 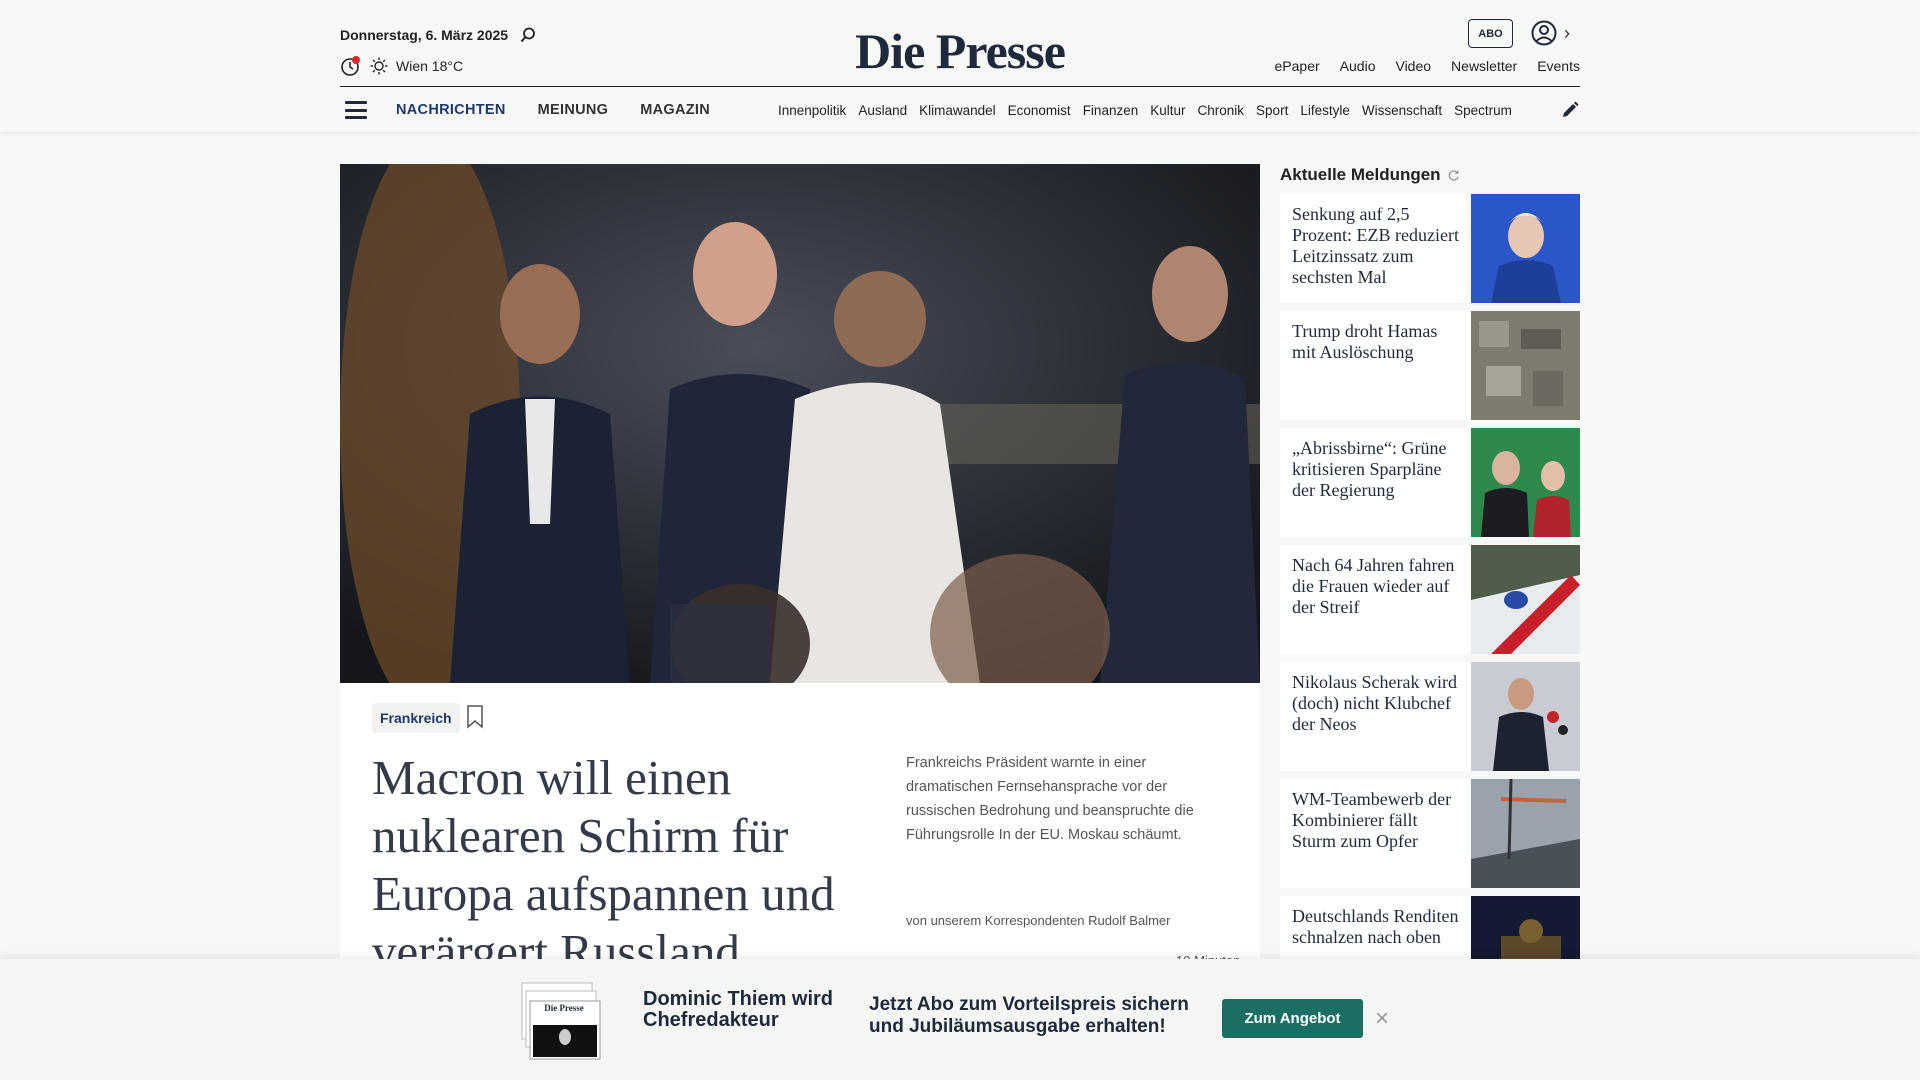 I want to click on site-logo: Die Presse, so click(x=960, y=51).